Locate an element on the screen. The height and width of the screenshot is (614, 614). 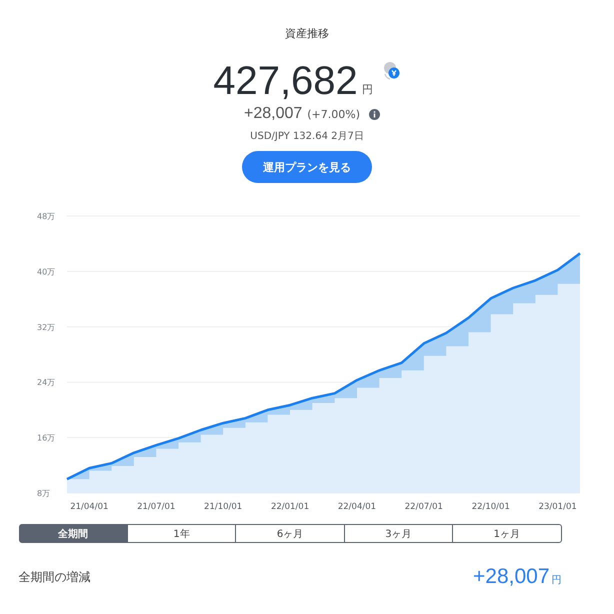
period-tab: 1年 is located at coordinates (181, 533).